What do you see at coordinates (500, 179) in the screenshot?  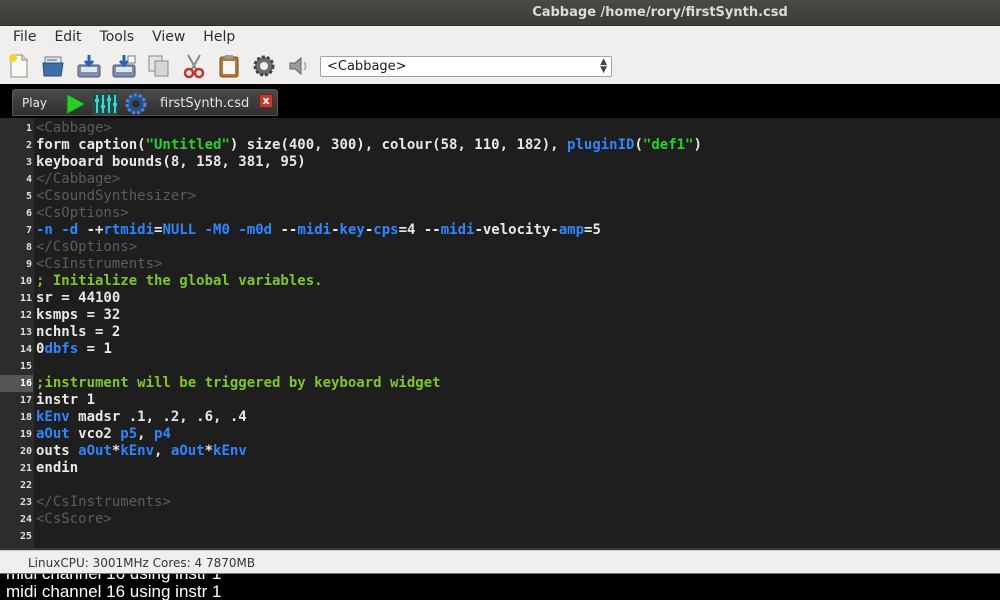 I see `code-line: 4 </Cabbage>` at bounding box center [500, 179].